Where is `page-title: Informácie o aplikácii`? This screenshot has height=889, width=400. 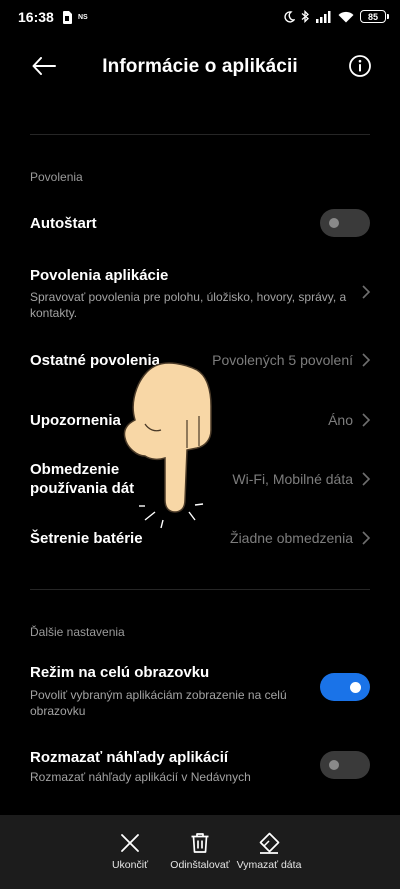 page-title: Informácie o aplikácii is located at coordinates (200, 66).